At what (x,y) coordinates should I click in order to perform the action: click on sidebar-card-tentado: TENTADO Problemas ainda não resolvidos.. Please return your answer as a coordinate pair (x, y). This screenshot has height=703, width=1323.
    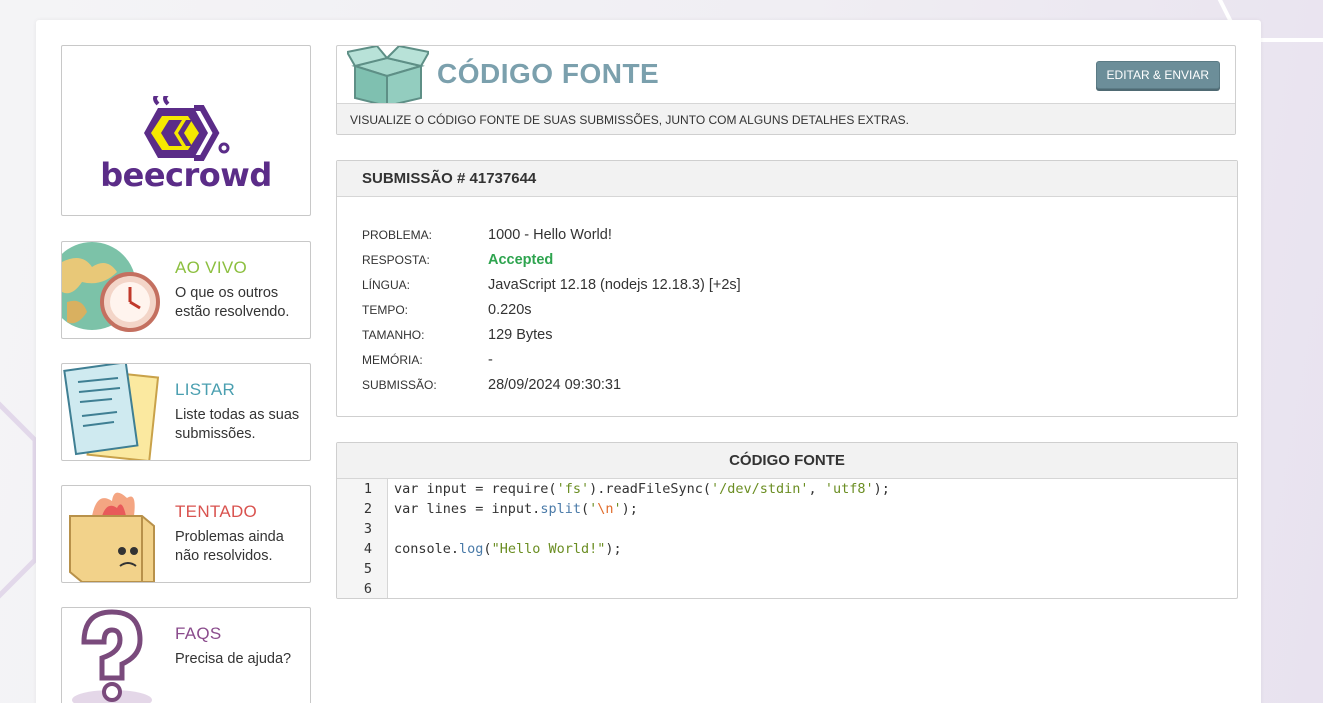
    Looking at the image, I should click on (186, 534).